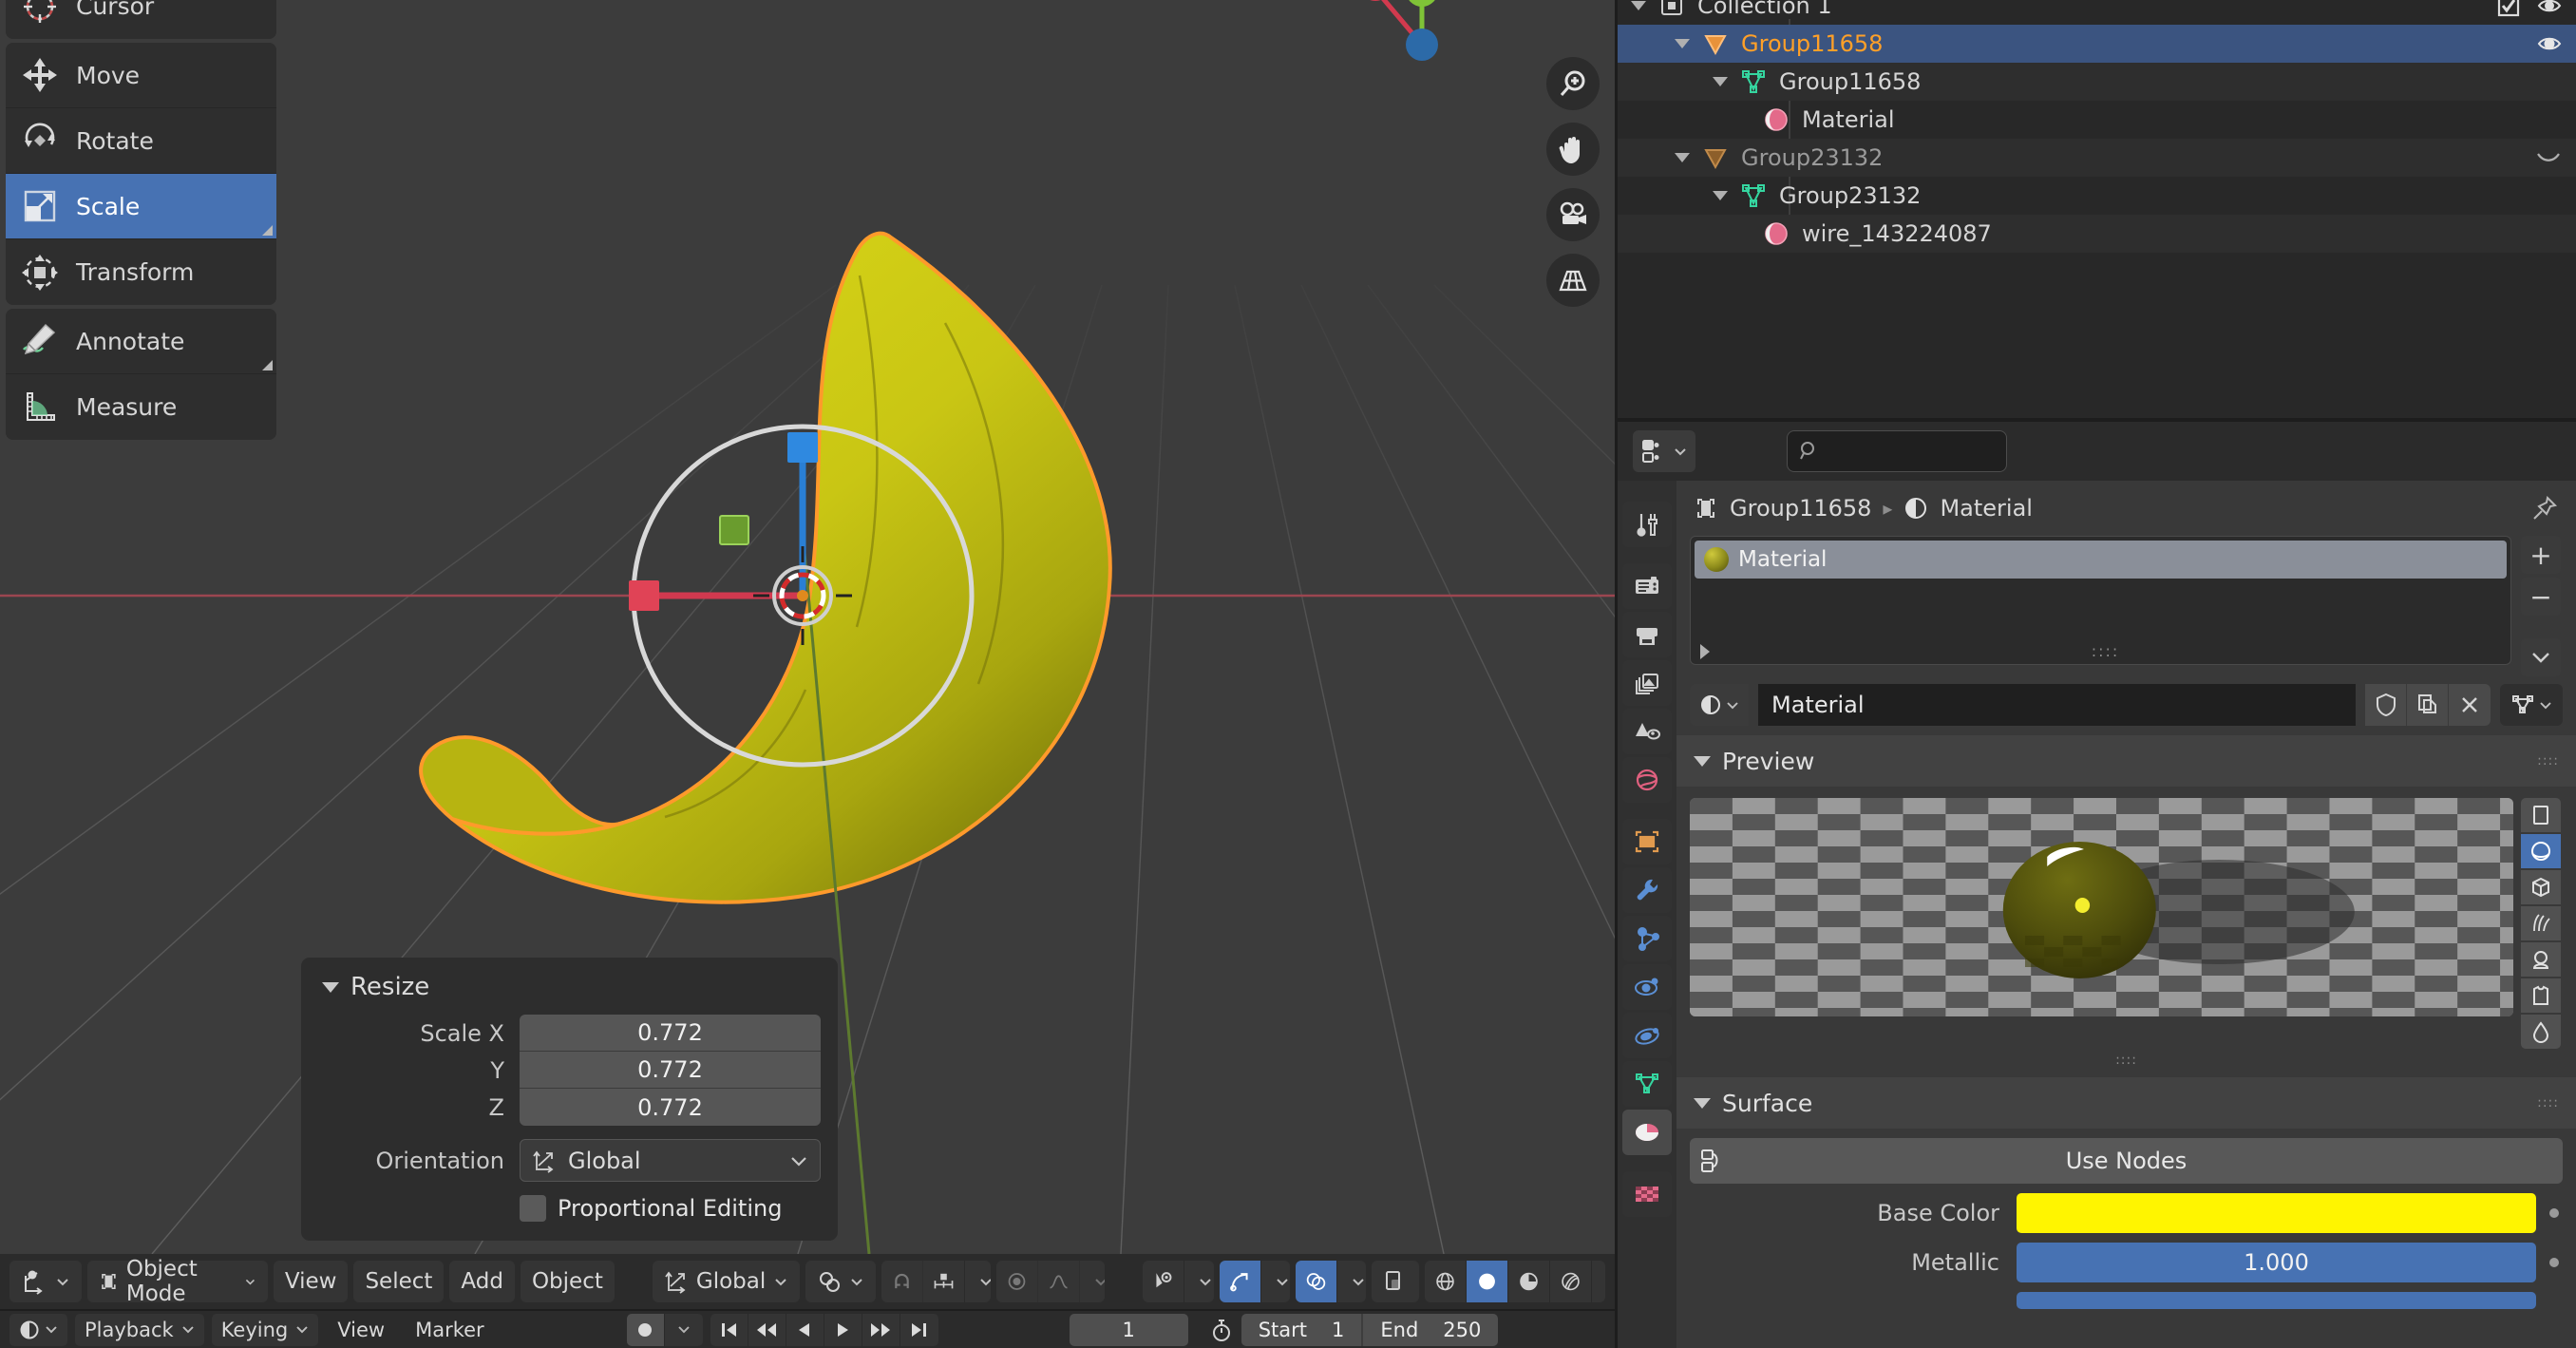 Image resolution: width=2576 pixels, height=1348 pixels. Describe the element at coordinates (2554, 1262) in the screenshot. I see `link-socket-dot-icon` at that location.